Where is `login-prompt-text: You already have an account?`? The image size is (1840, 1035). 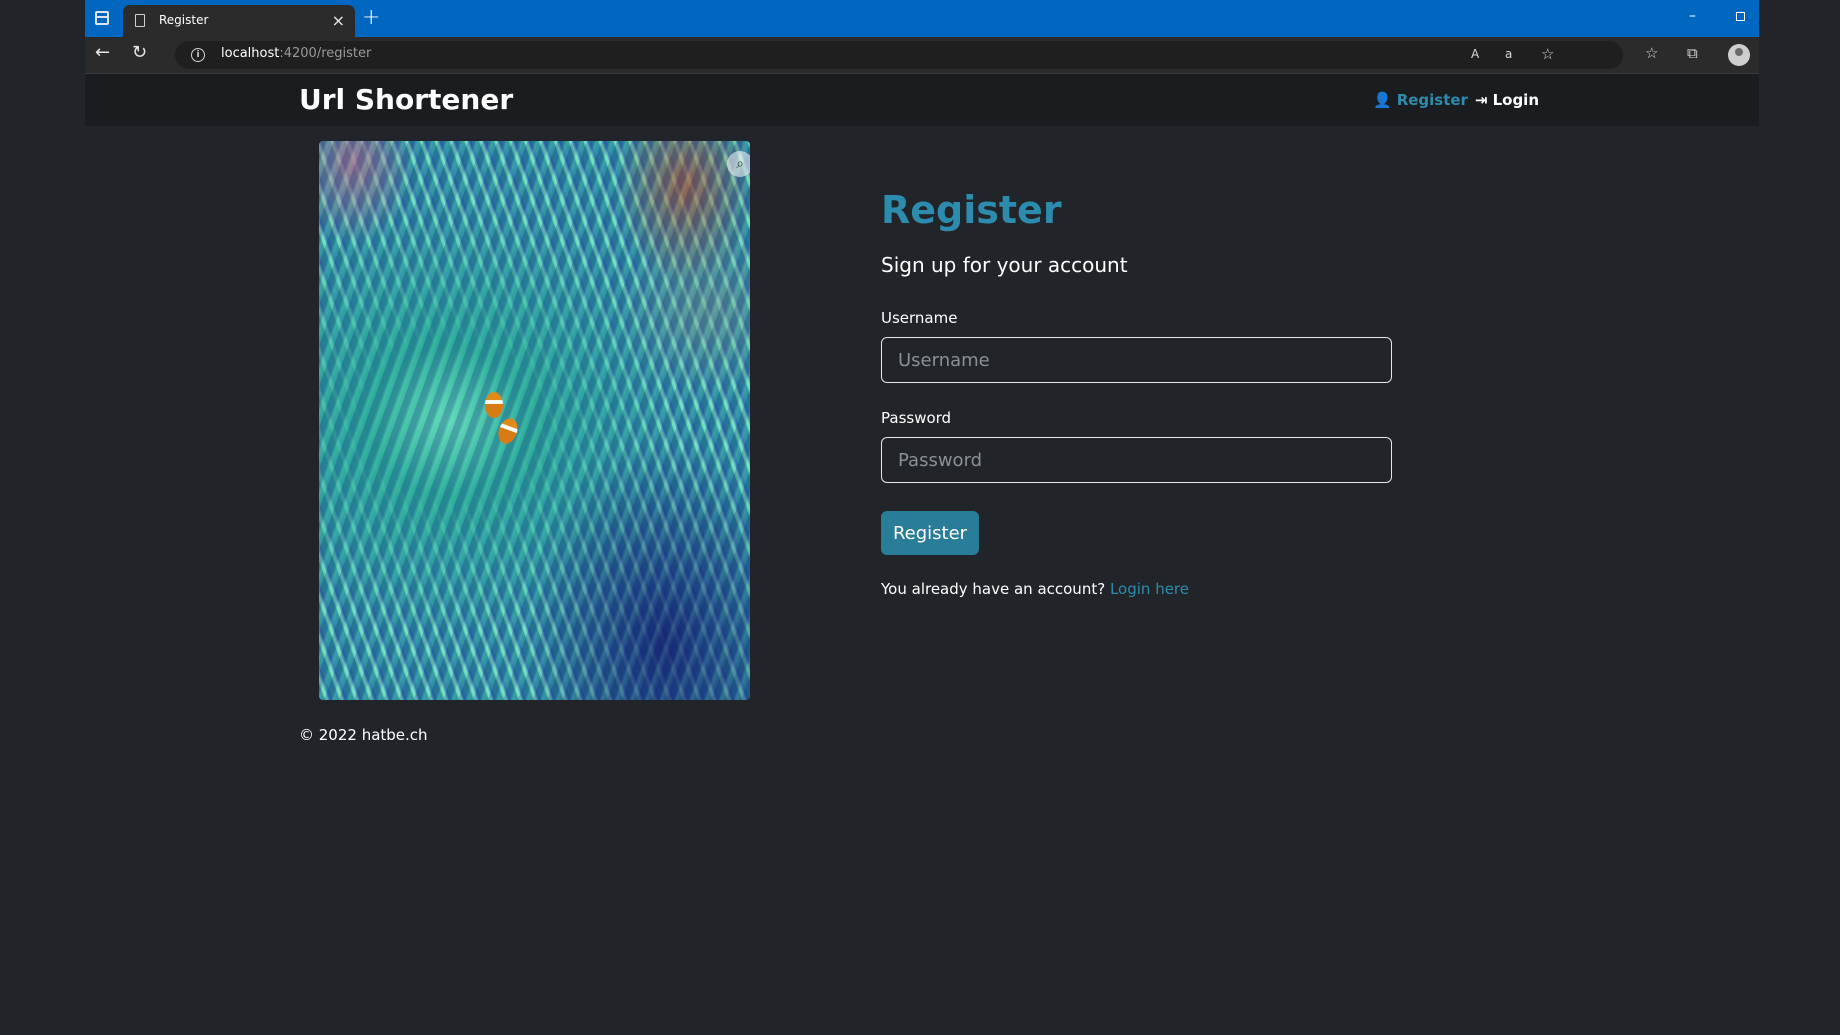 login-prompt-text: You already have an account? is located at coordinates (993, 589).